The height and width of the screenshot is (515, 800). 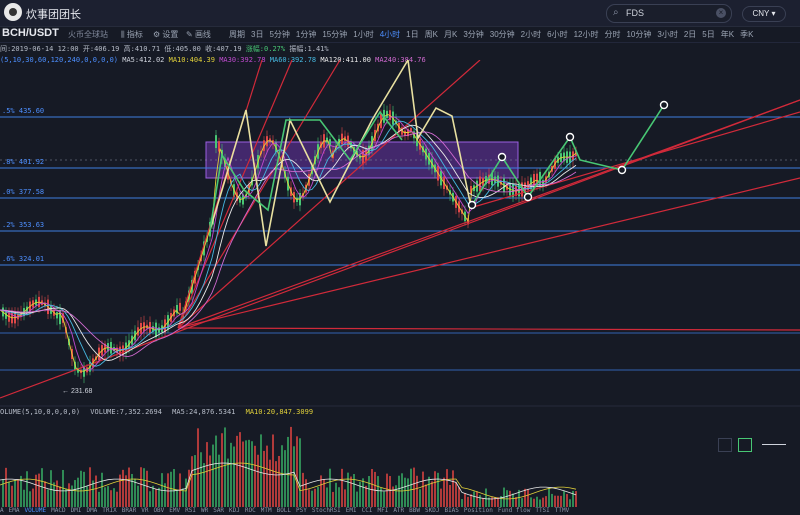 I want to click on ohlc-open: 开:406.19, so click(x=101, y=49).